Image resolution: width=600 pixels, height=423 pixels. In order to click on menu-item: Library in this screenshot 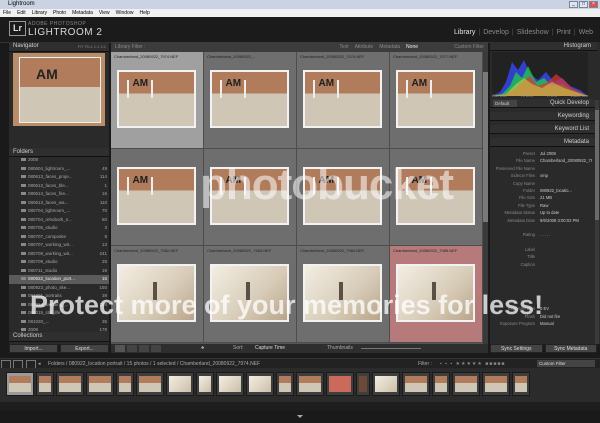, I will do `click(39, 13)`.